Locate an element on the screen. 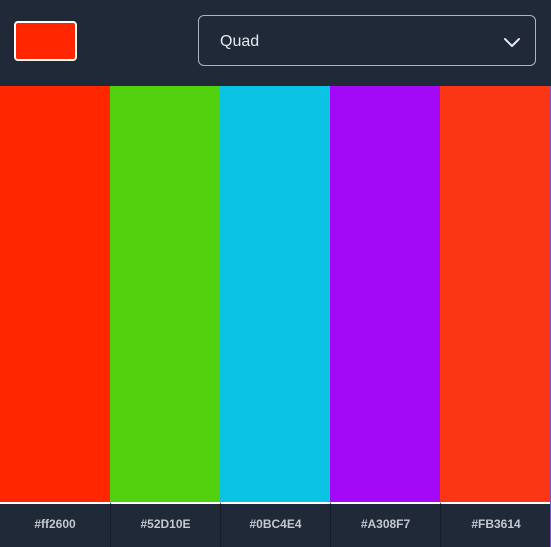 The image size is (551, 547). swatch-label-bar: #ff2600 is located at coordinates (55, 524).